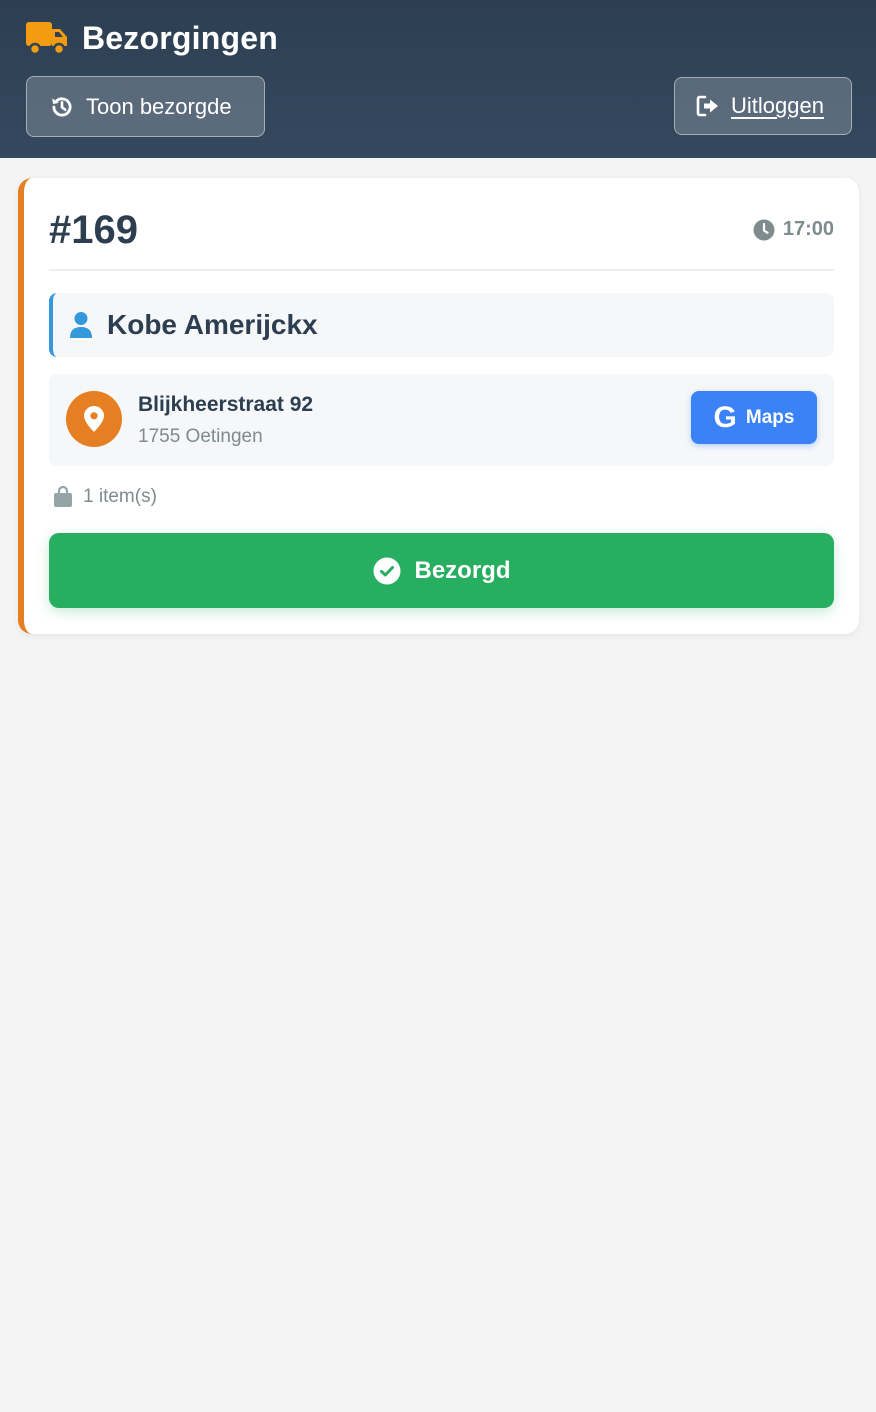  What do you see at coordinates (120, 496) in the screenshot?
I see `items-count-text: 1 item(s)` at bounding box center [120, 496].